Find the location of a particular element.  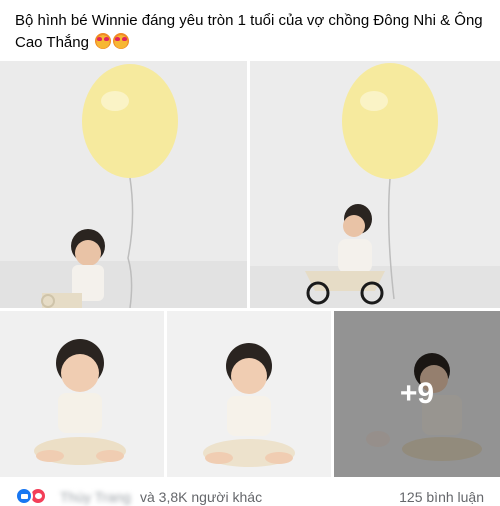

photo-5-more: +9 is located at coordinates (417, 394).